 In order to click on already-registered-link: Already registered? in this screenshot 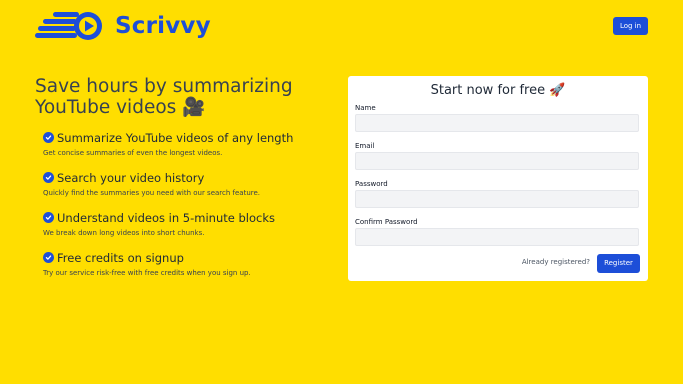, I will do `click(544, 262)`.